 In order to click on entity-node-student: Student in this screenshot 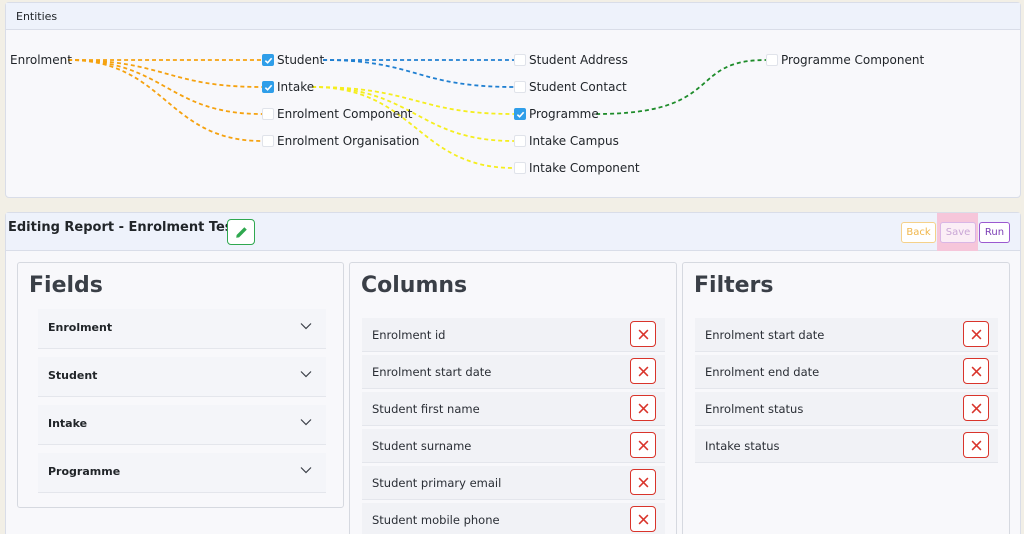, I will do `click(293, 60)`.